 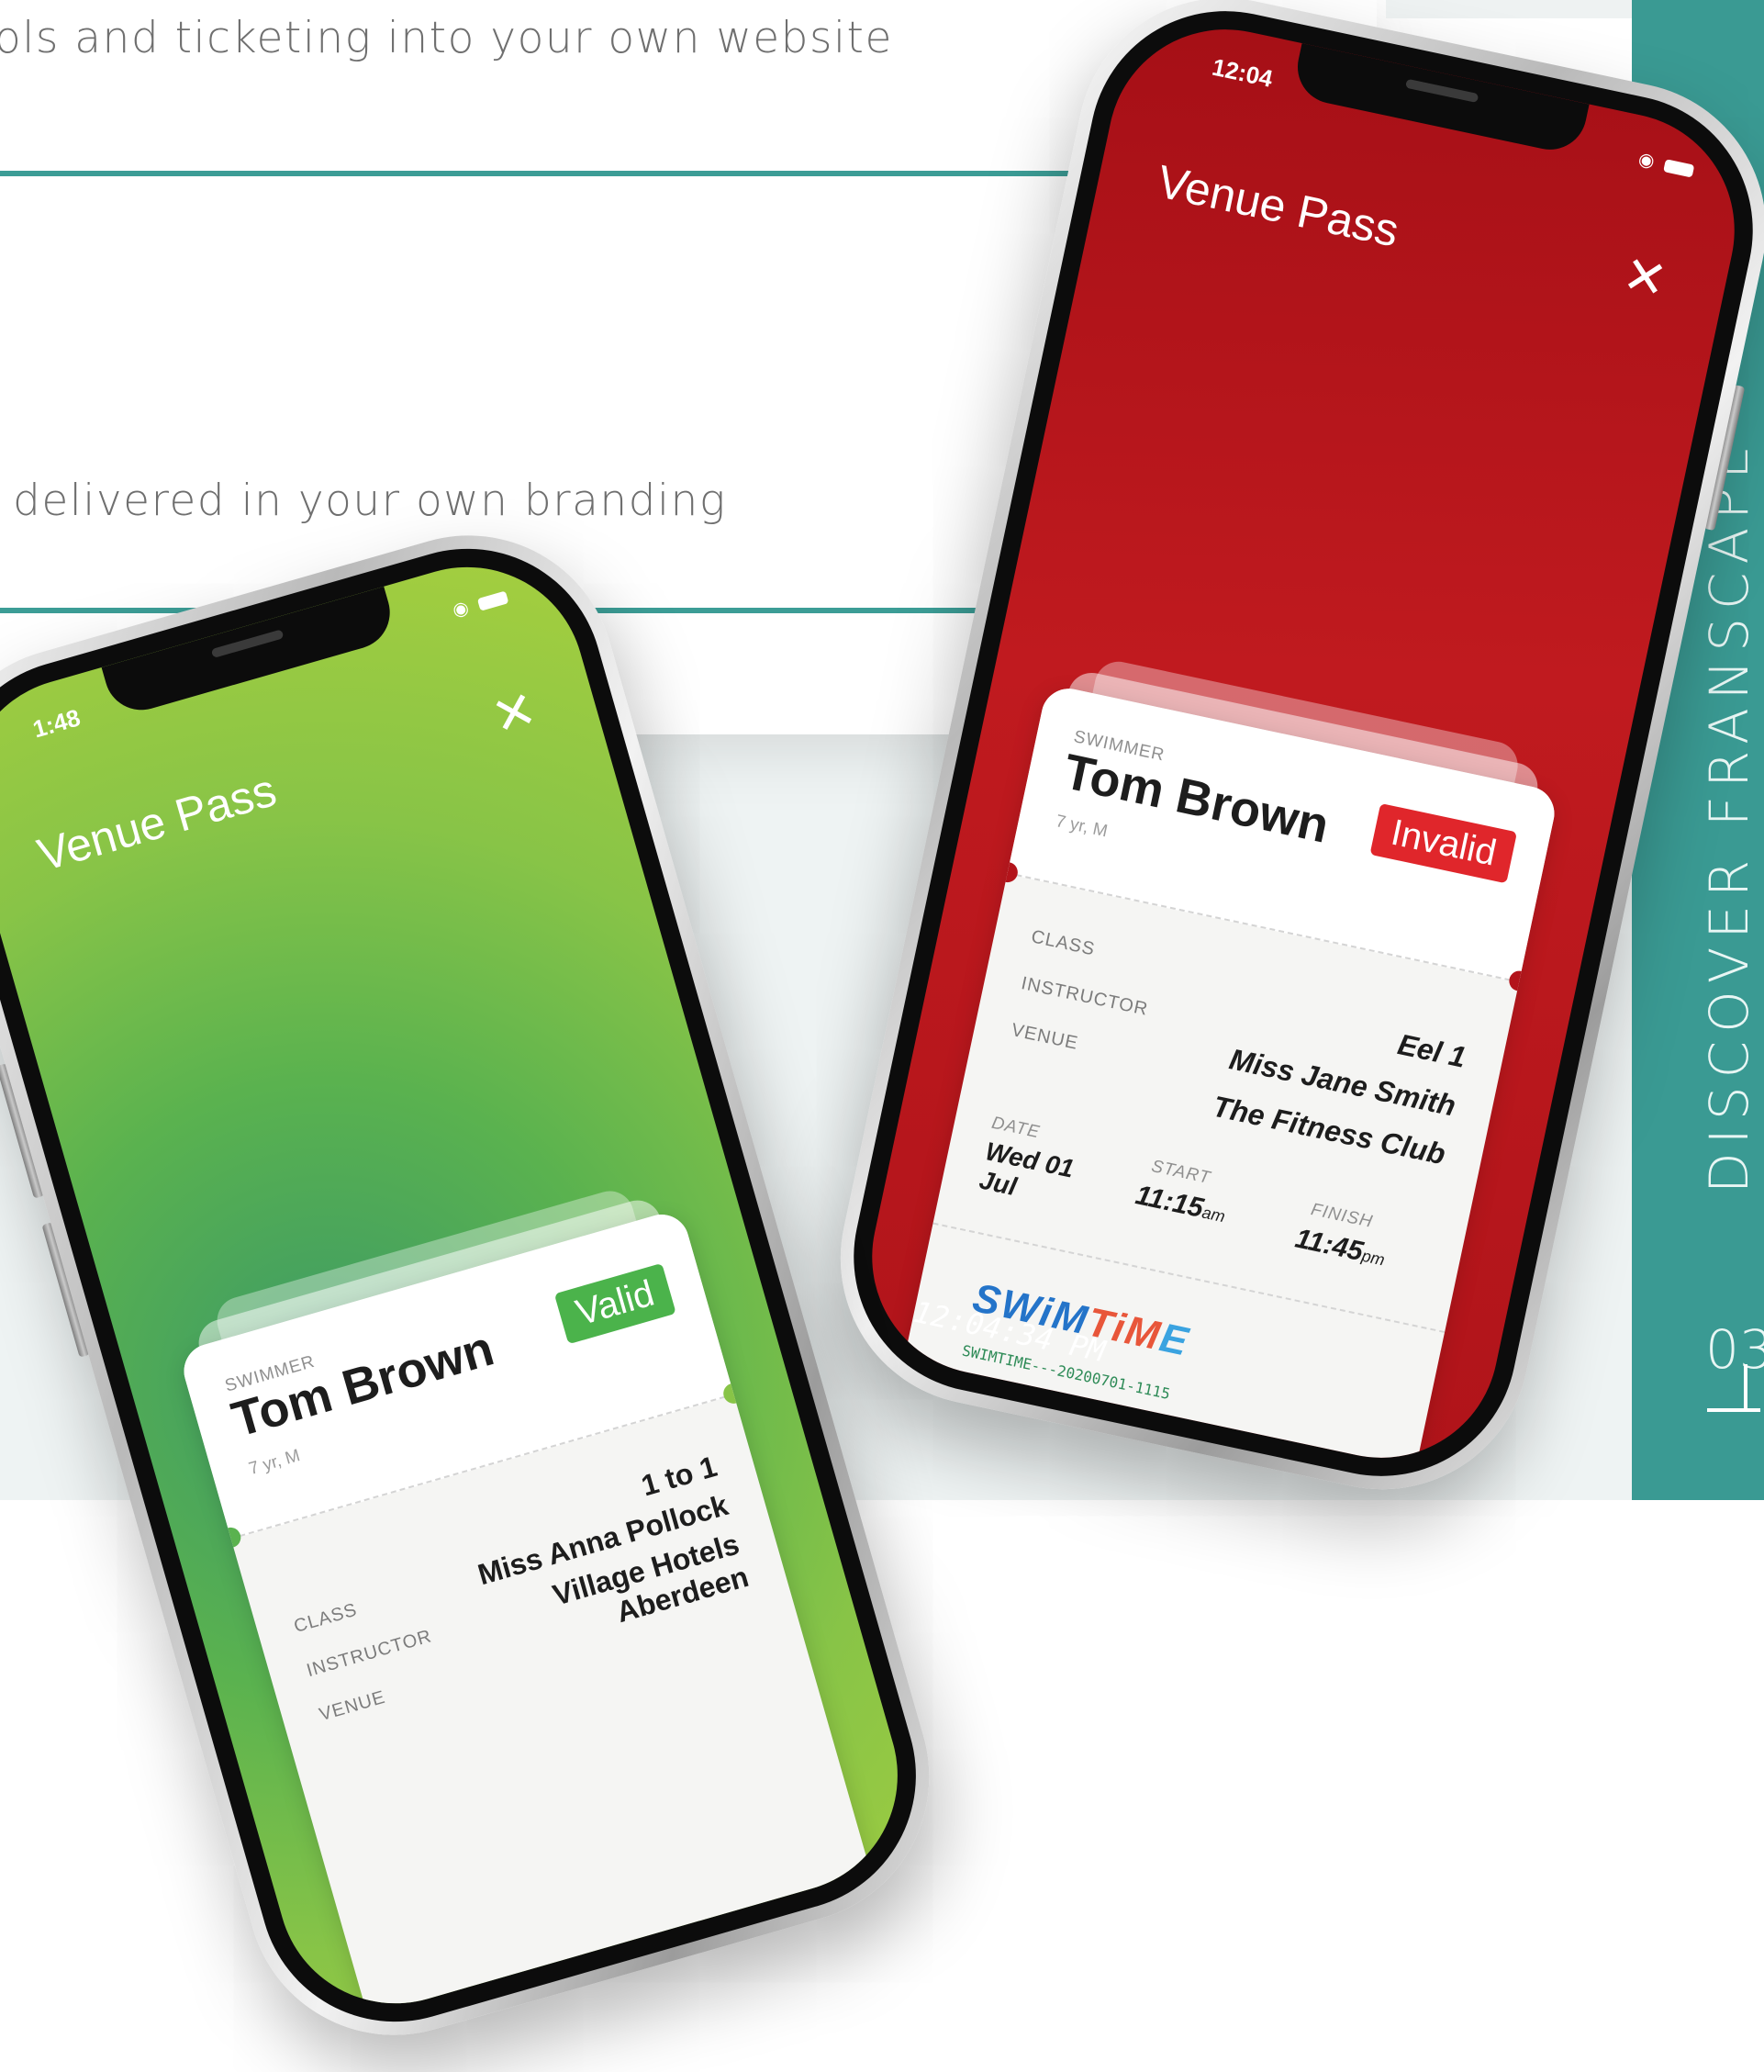 I want to click on date-value: Wed 01 Jul, so click(x=1027, y=1169).